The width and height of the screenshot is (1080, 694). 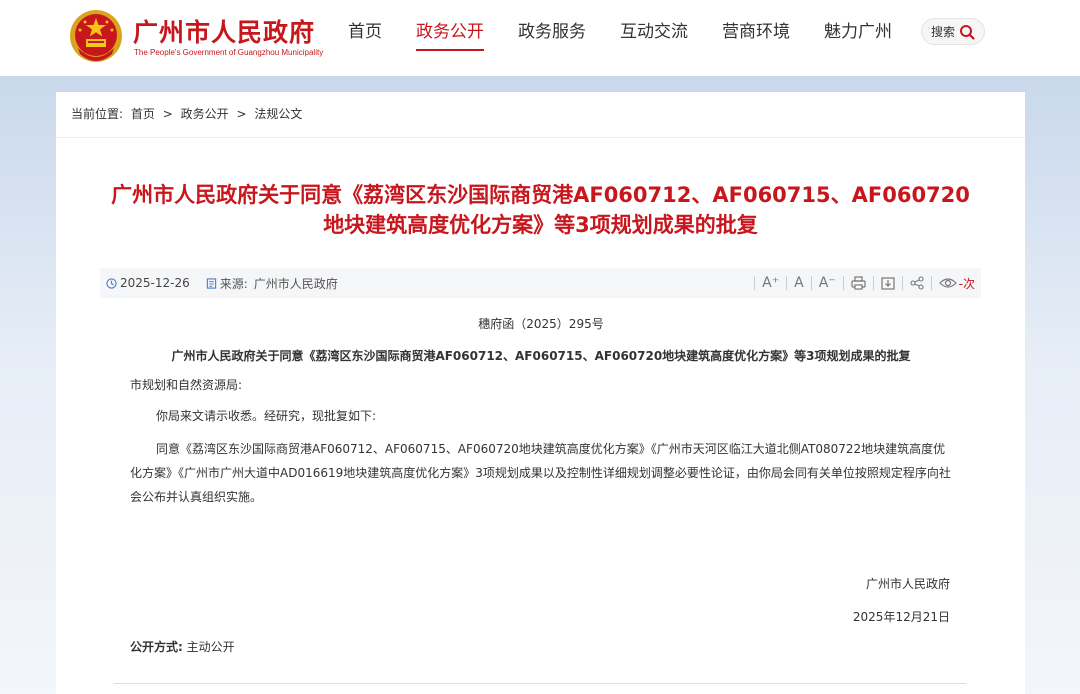 What do you see at coordinates (858, 38) in the screenshot?
I see `nav-charming-guangzhou: 魅力广州` at bounding box center [858, 38].